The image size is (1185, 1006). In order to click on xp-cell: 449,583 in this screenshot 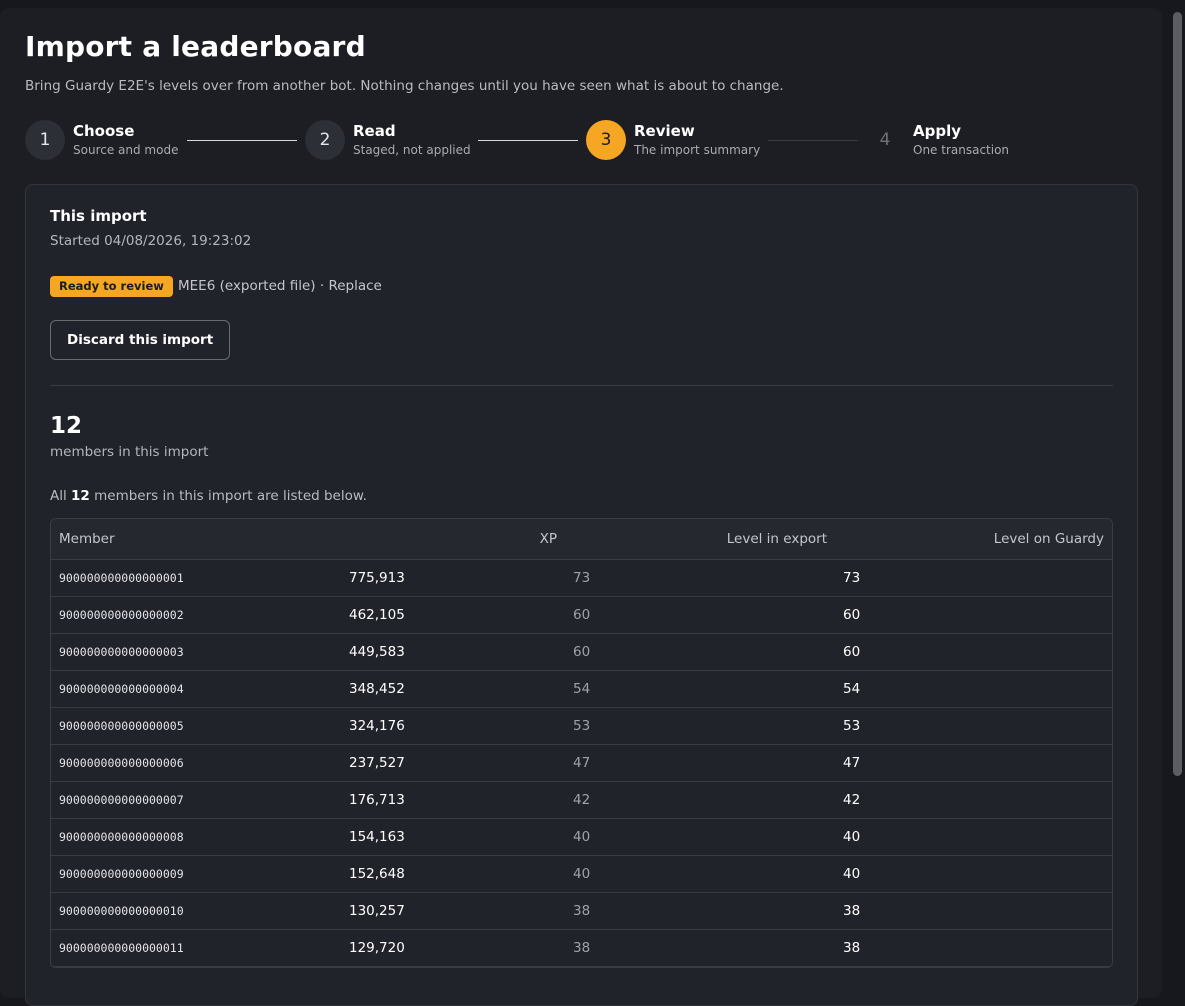, I will do `click(453, 652)`.